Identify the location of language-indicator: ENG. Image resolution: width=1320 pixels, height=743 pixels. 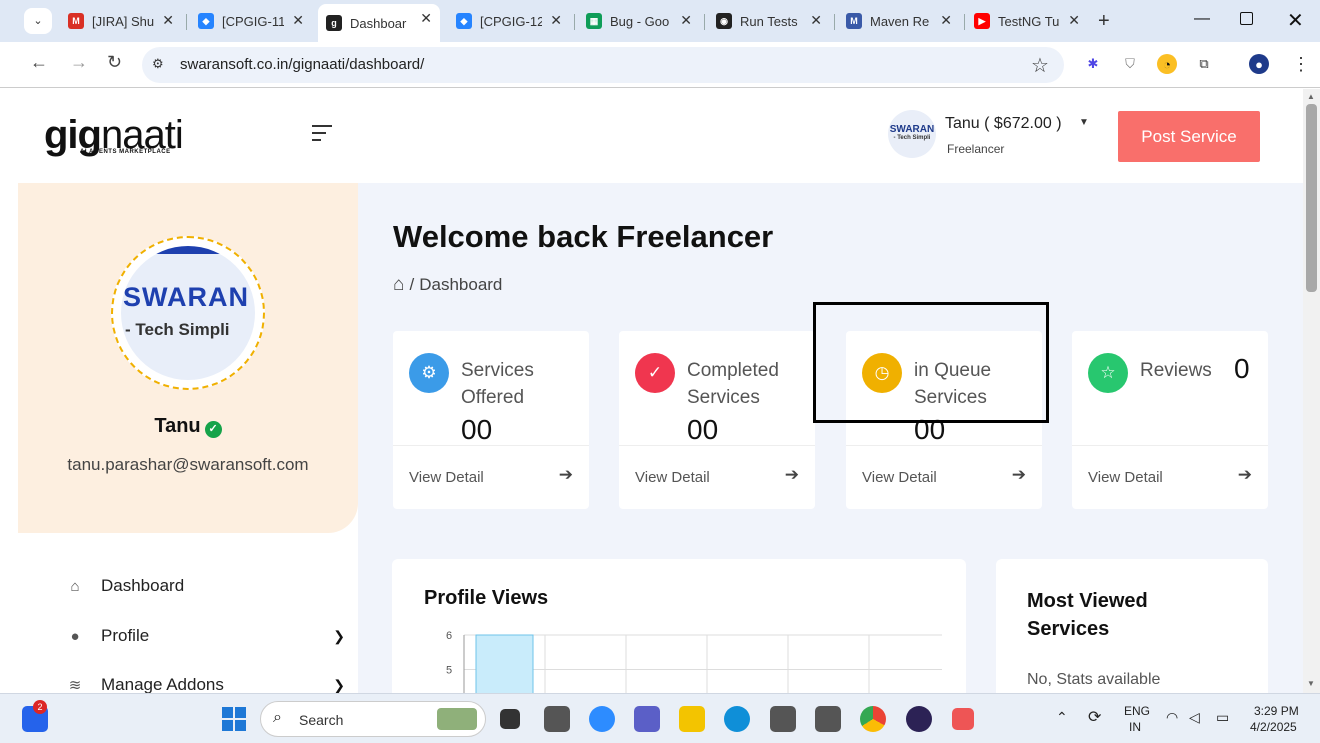
(1137, 711).